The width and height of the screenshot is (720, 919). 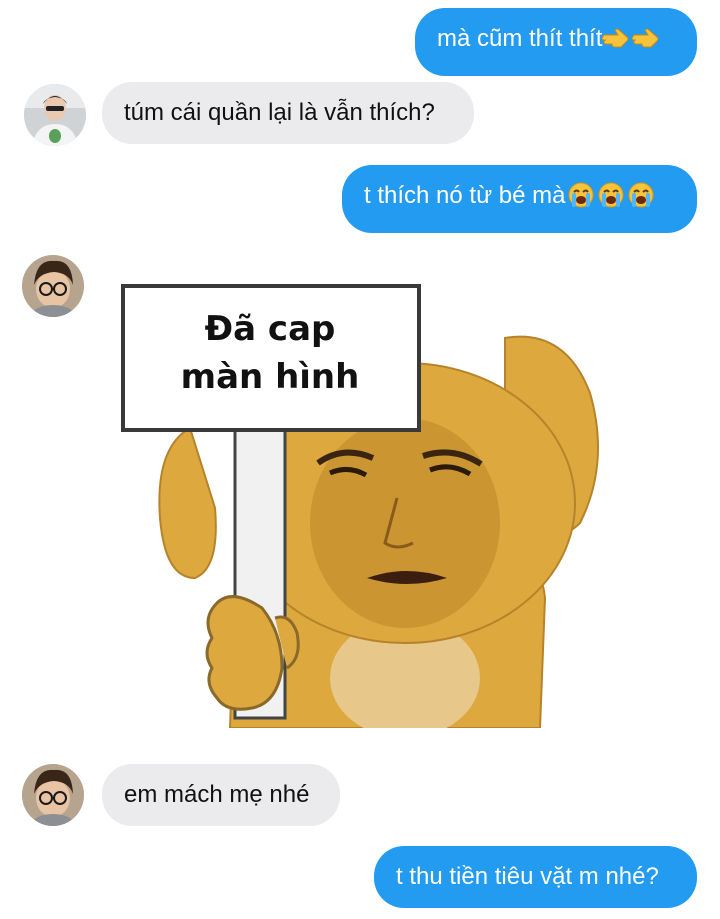 I want to click on message-bubble-outgoing: t thu tiền tiêu vặt m nhé?, so click(x=535, y=877).